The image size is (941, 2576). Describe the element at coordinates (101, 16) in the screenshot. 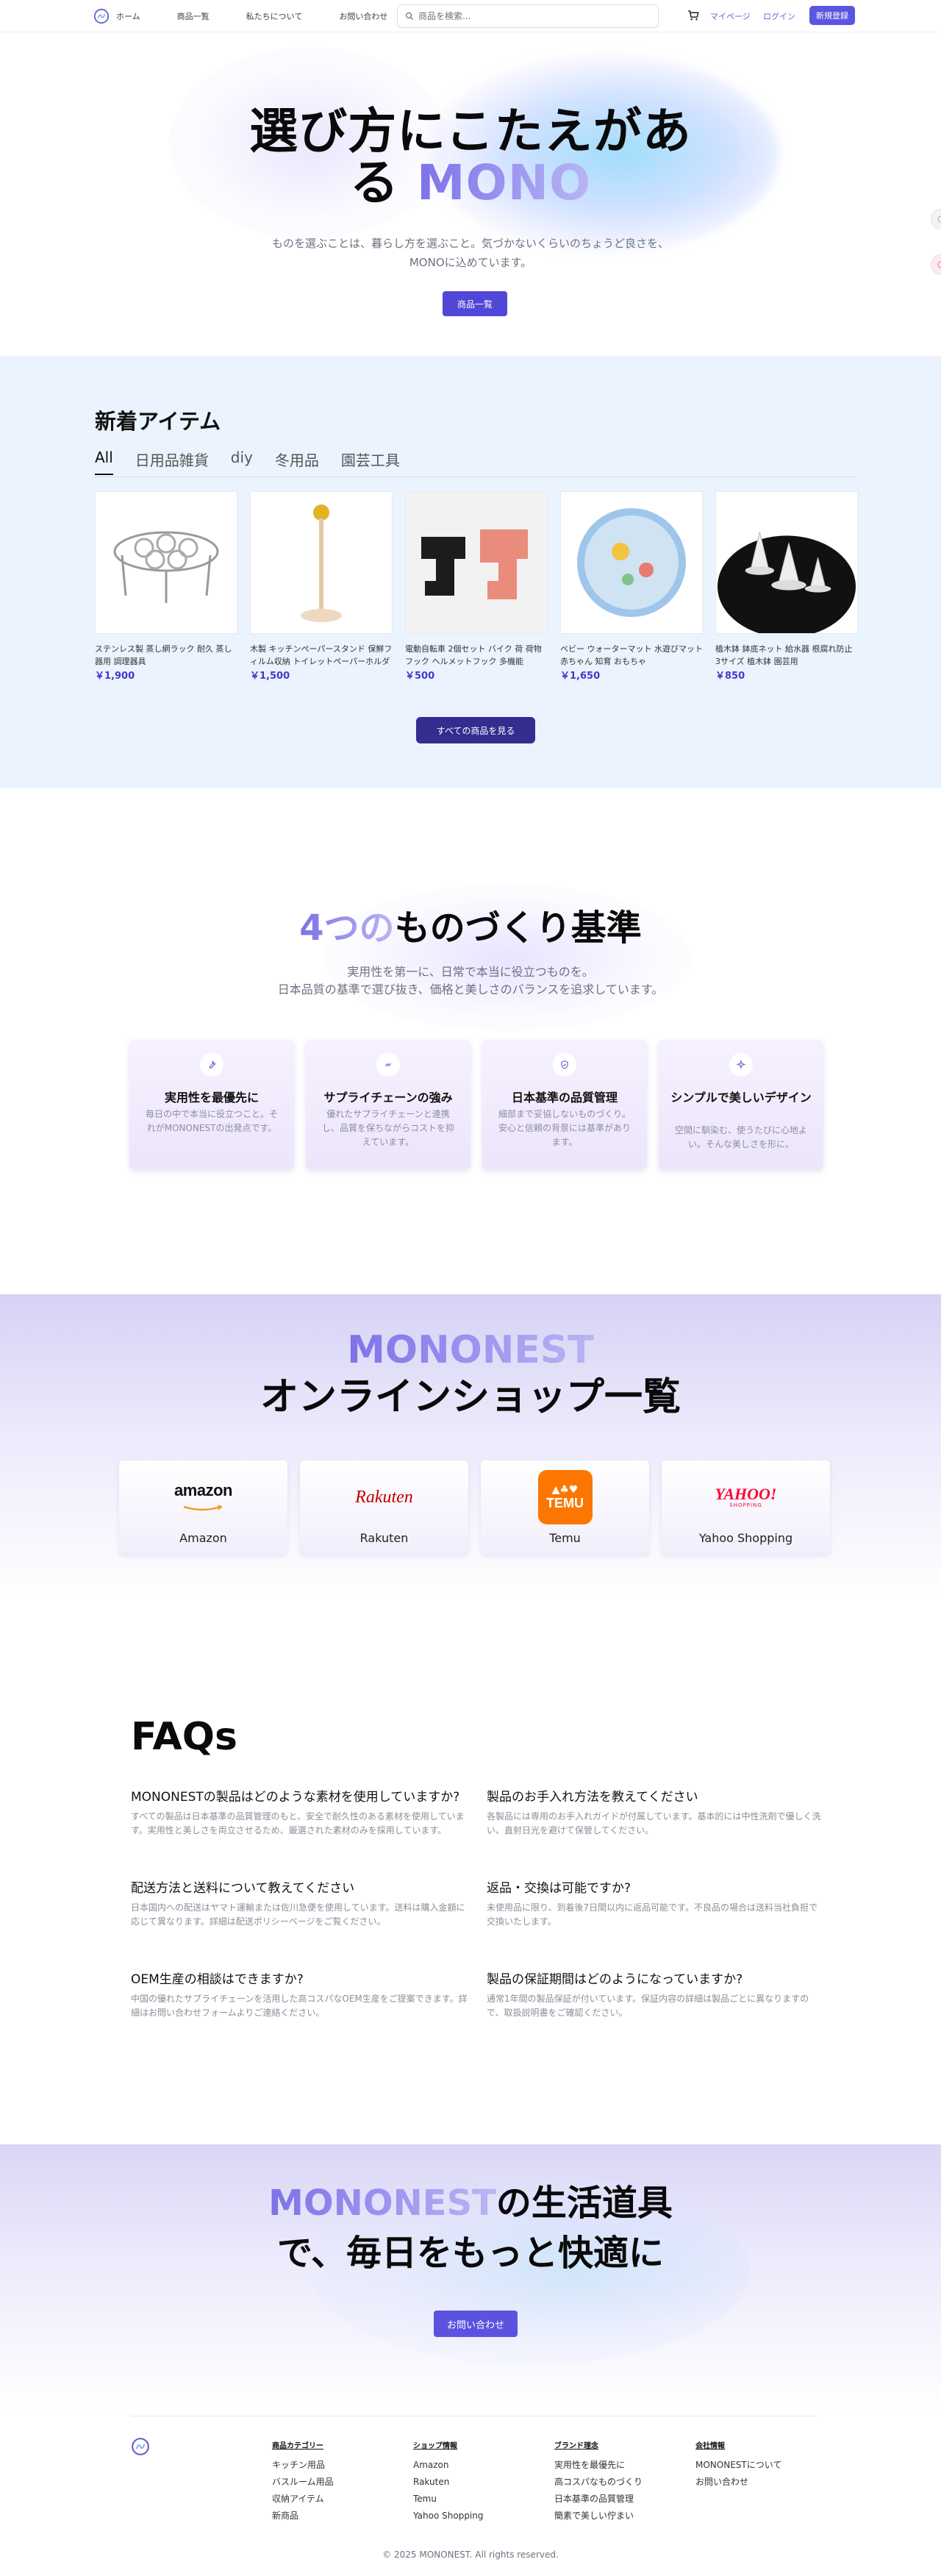

I see `mononest-logo-icon` at that location.